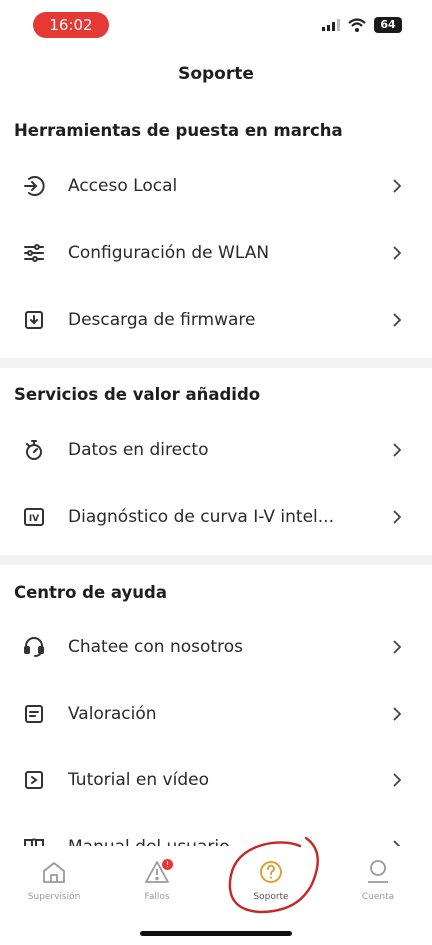  What do you see at coordinates (138, 780) in the screenshot?
I see `row-label: Tutorial en vídeo` at bounding box center [138, 780].